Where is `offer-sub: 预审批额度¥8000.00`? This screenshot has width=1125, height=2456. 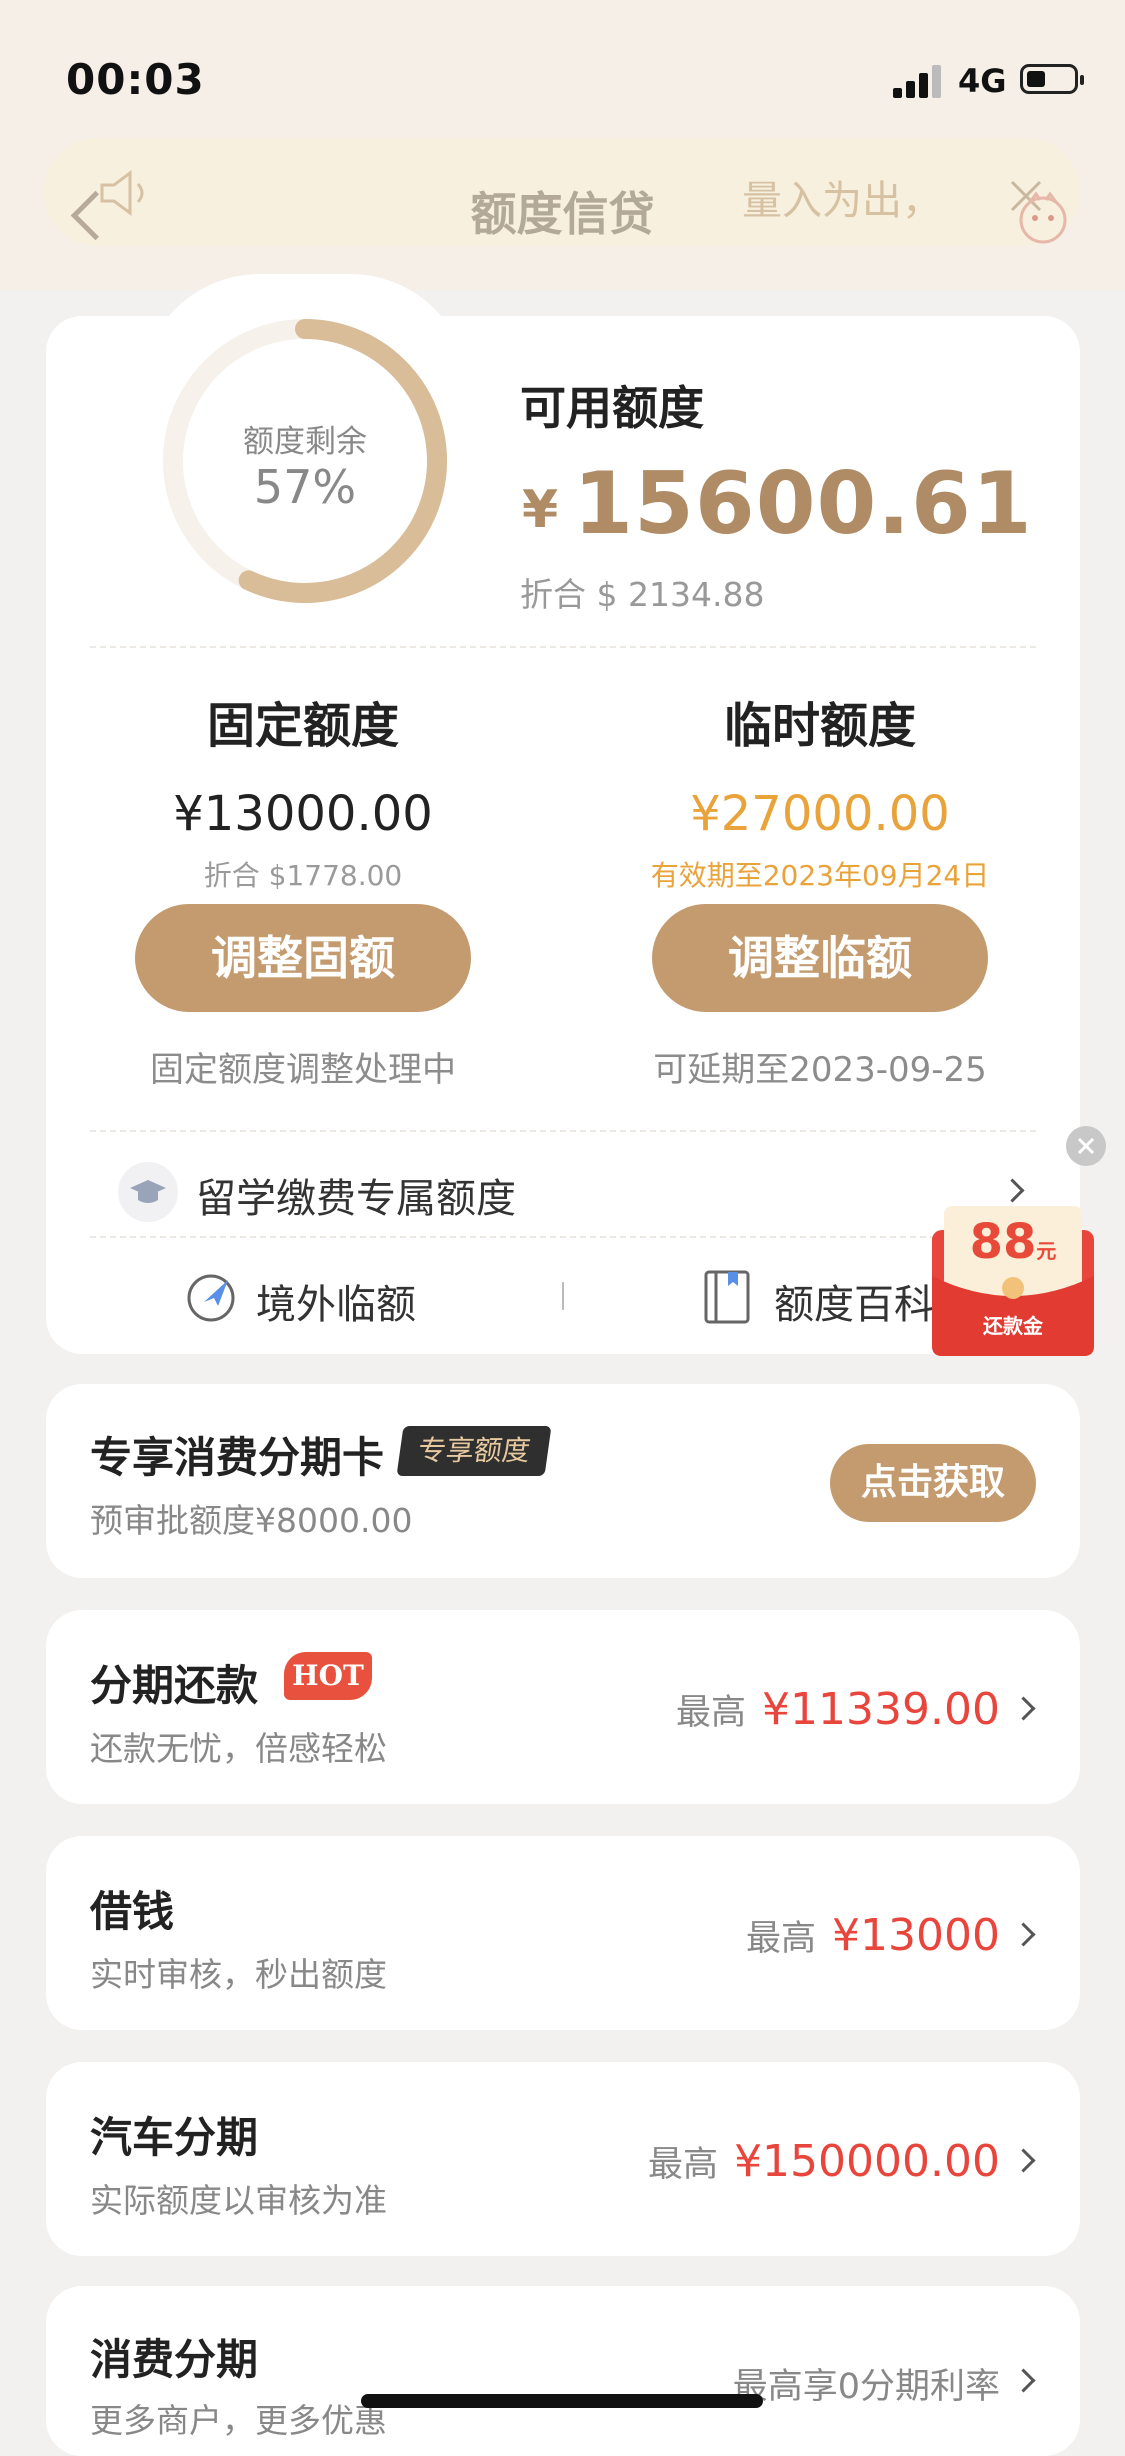 offer-sub: 预审批额度¥8000.00 is located at coordinates (251, 1520).